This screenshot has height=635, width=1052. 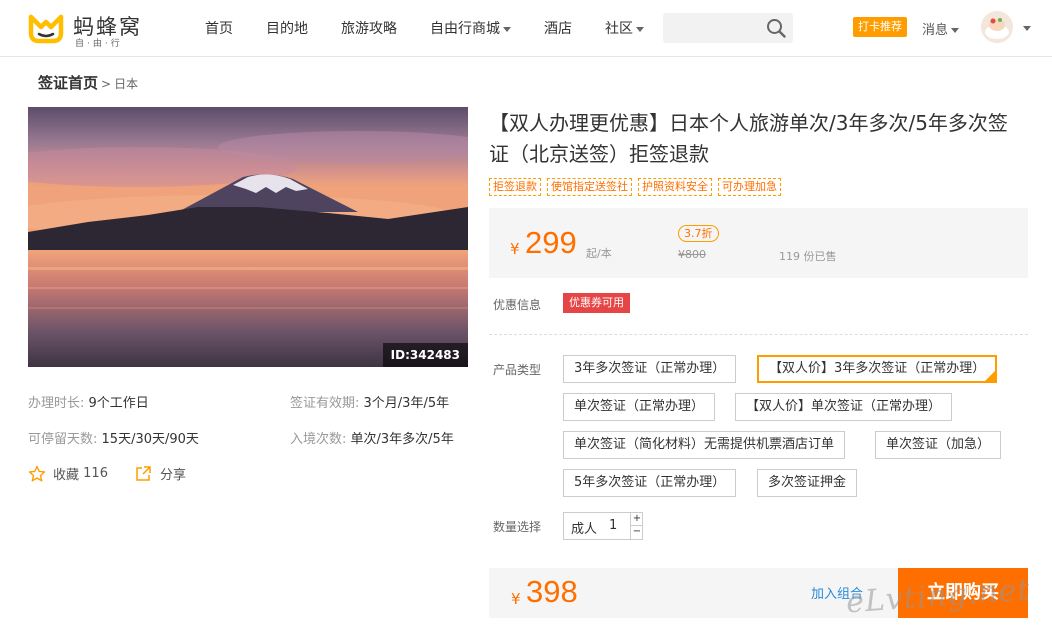 I want to click on feature-tags: 拒签退款 使馆指定送签社 护照资料安全 可办理加急, so click(x=638, y=187).